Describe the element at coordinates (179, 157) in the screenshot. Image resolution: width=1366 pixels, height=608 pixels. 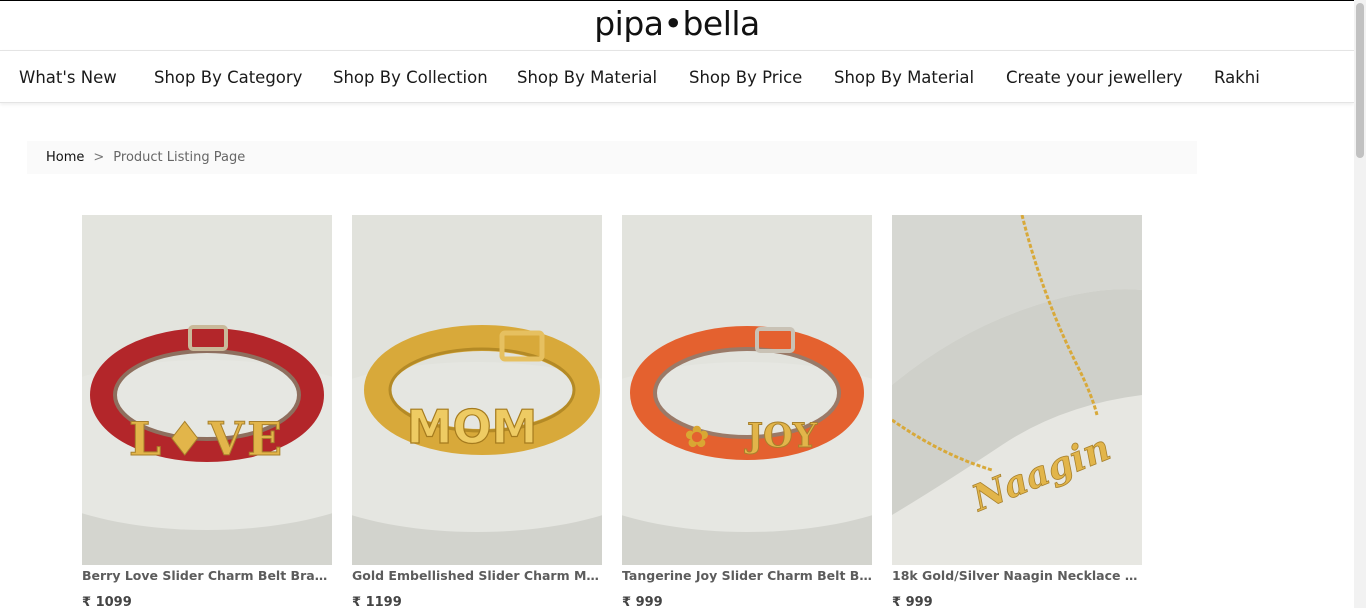
I see `breadcrumb-current: Product Listing Page` at that location.